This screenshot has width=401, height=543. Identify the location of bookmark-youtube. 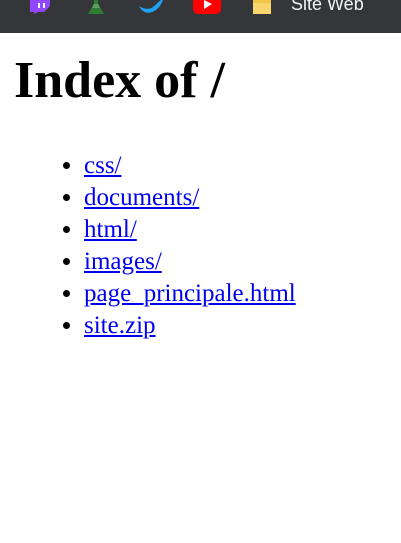
(207, 7).